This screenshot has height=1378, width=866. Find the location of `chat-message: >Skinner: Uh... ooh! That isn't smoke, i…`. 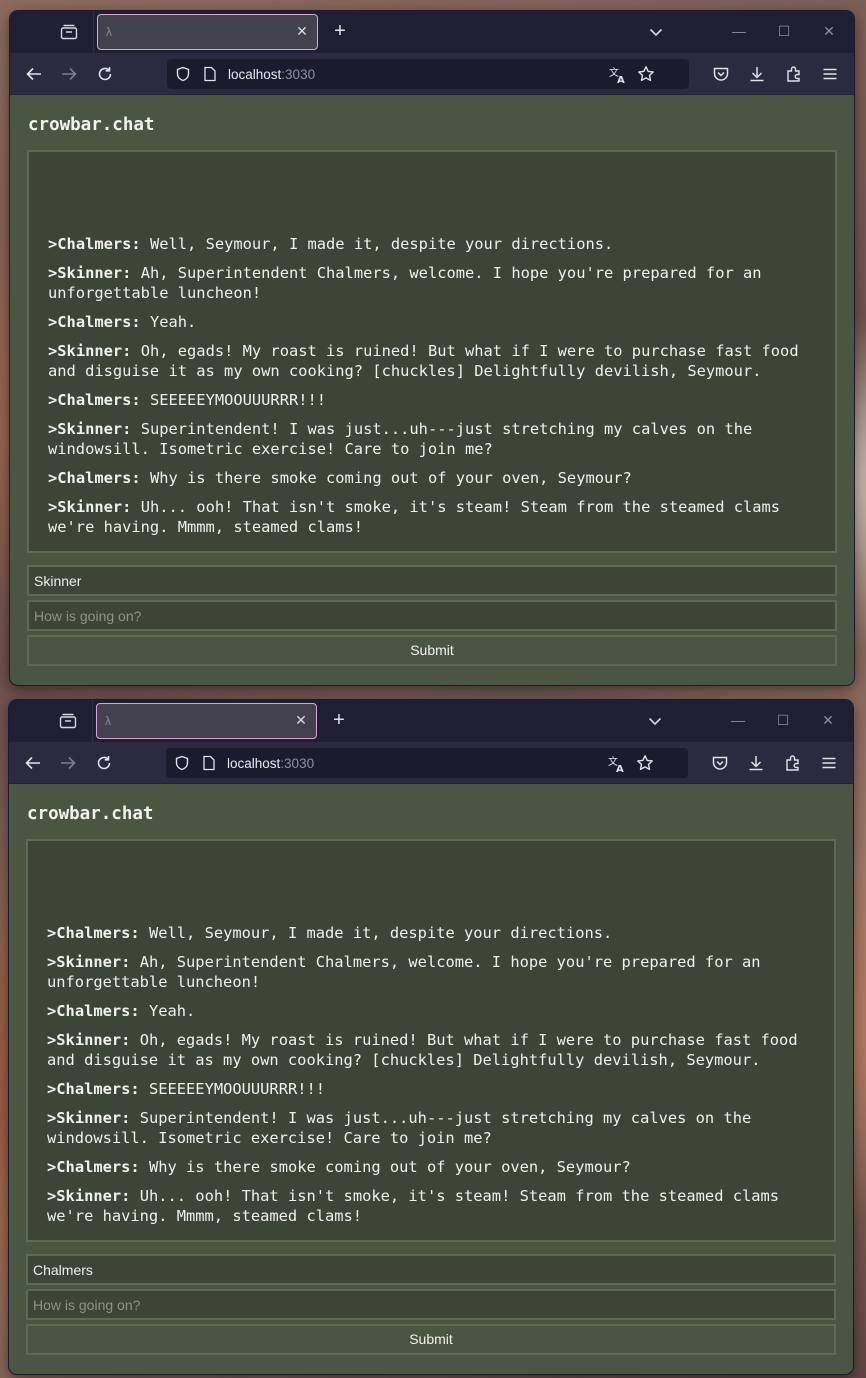

chat-message: >Skinner: Uh... ooh! That isn't smoke, i… is located at coordinates (436, 517).